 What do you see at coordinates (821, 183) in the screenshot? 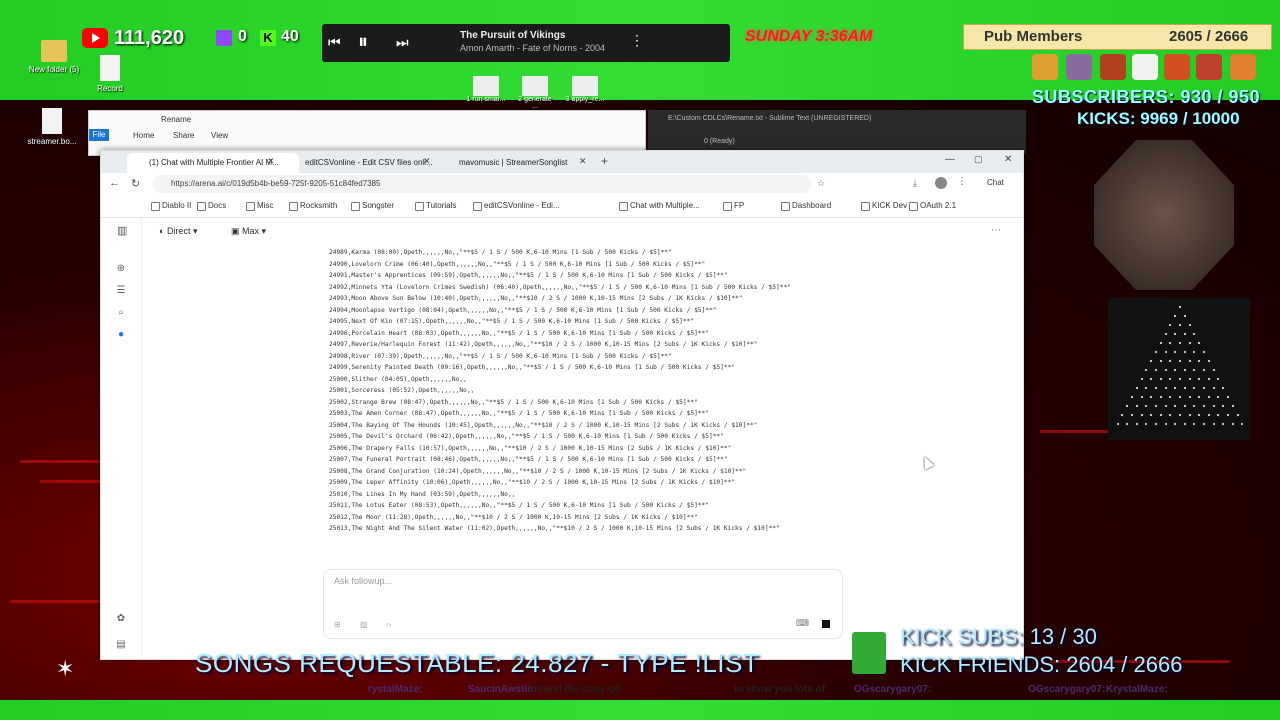
I see `star-icon: ☆` at bounding box center [821, 183].